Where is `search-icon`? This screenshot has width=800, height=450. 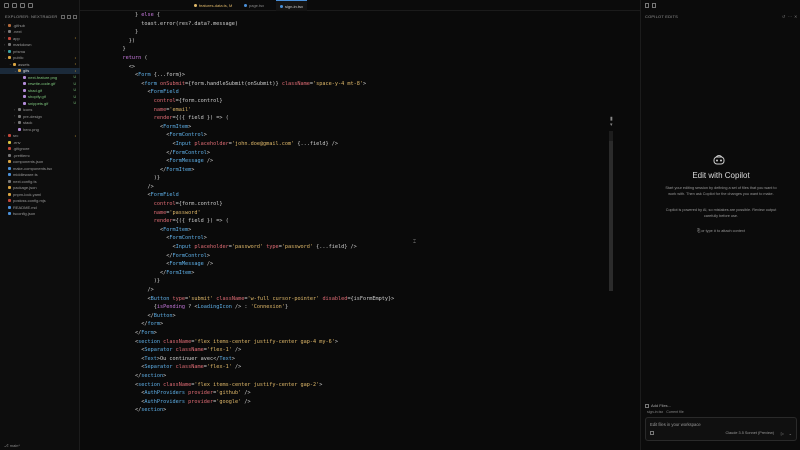 search-icon is located at coordinates (14, 5).